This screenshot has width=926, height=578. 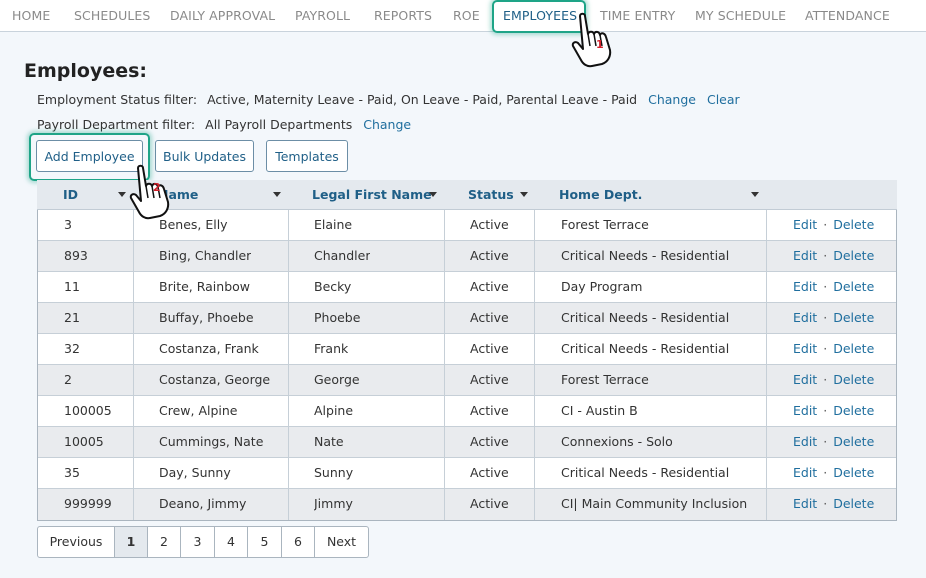 What do you see at coordinates (68, 224) in the screenshot?
I see `cell-id: 3` at bounding box center [68, 224].